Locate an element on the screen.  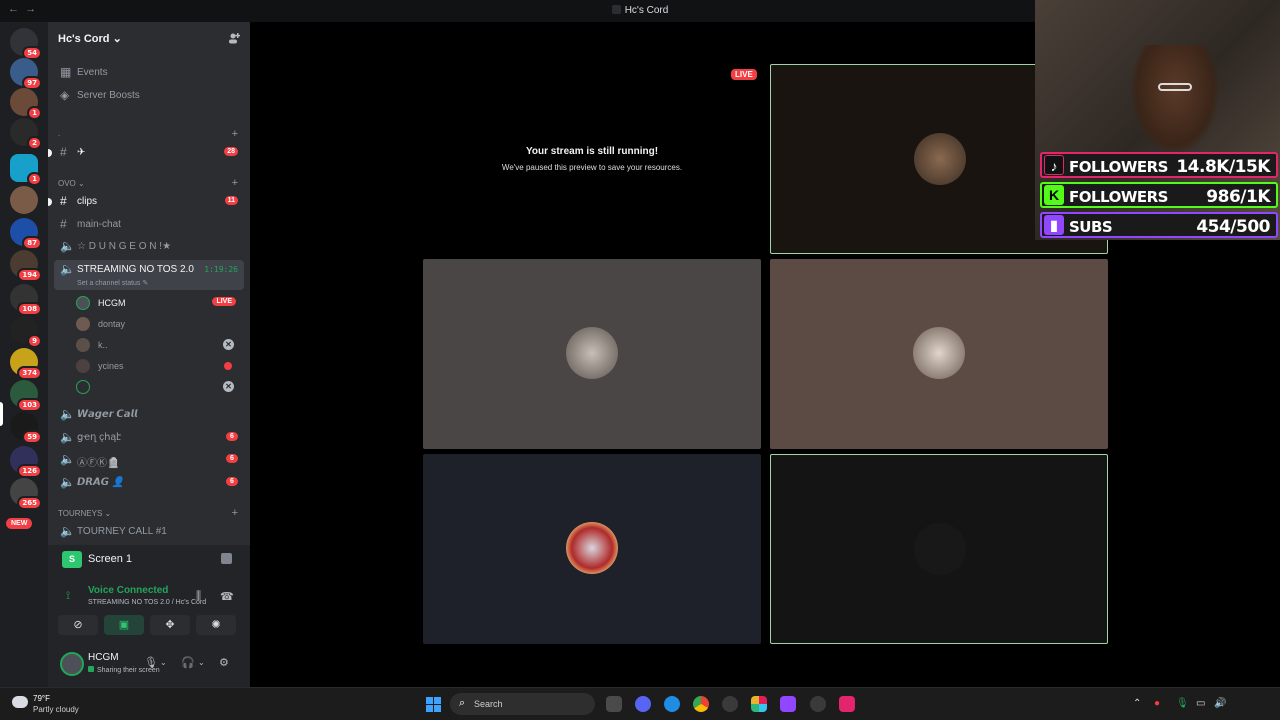
discord-home-icon: 54 is located at coordinates (26, 44).